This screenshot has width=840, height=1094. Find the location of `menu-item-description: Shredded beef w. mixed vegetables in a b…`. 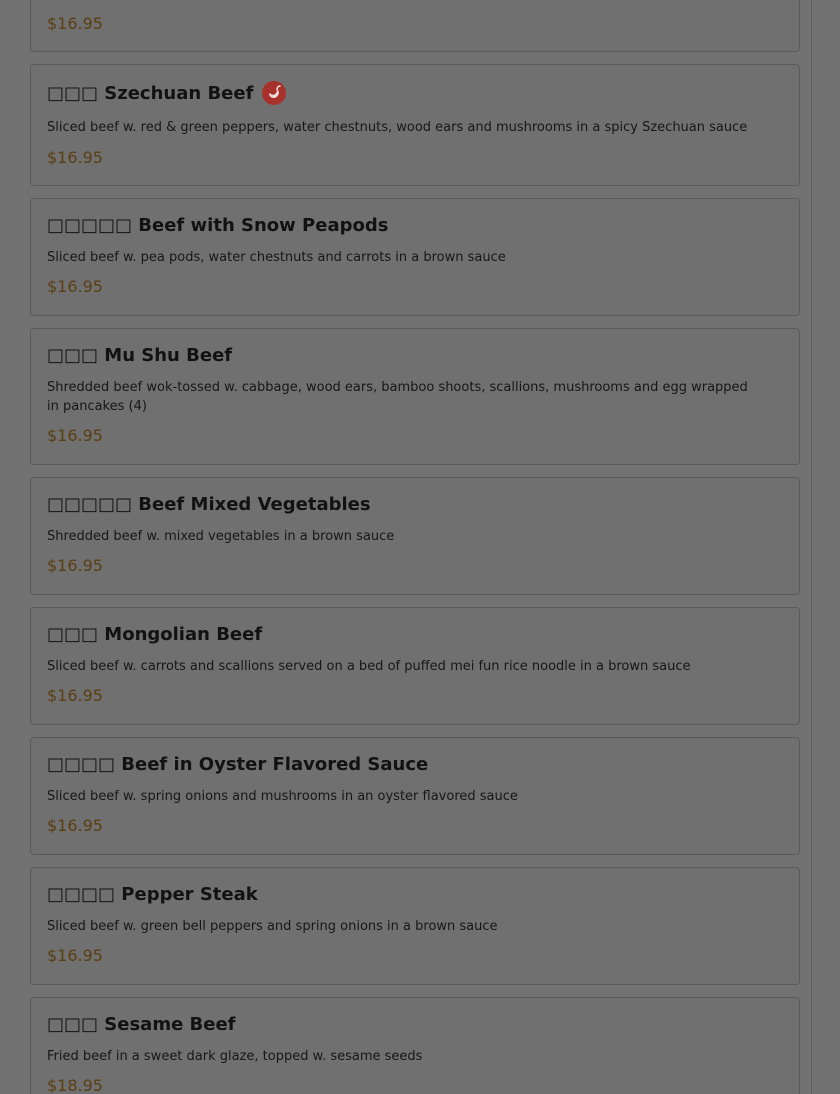

menu-item-description: Shredded beef w. mixed vegetables in a b… is located at coordinates (221, 536).